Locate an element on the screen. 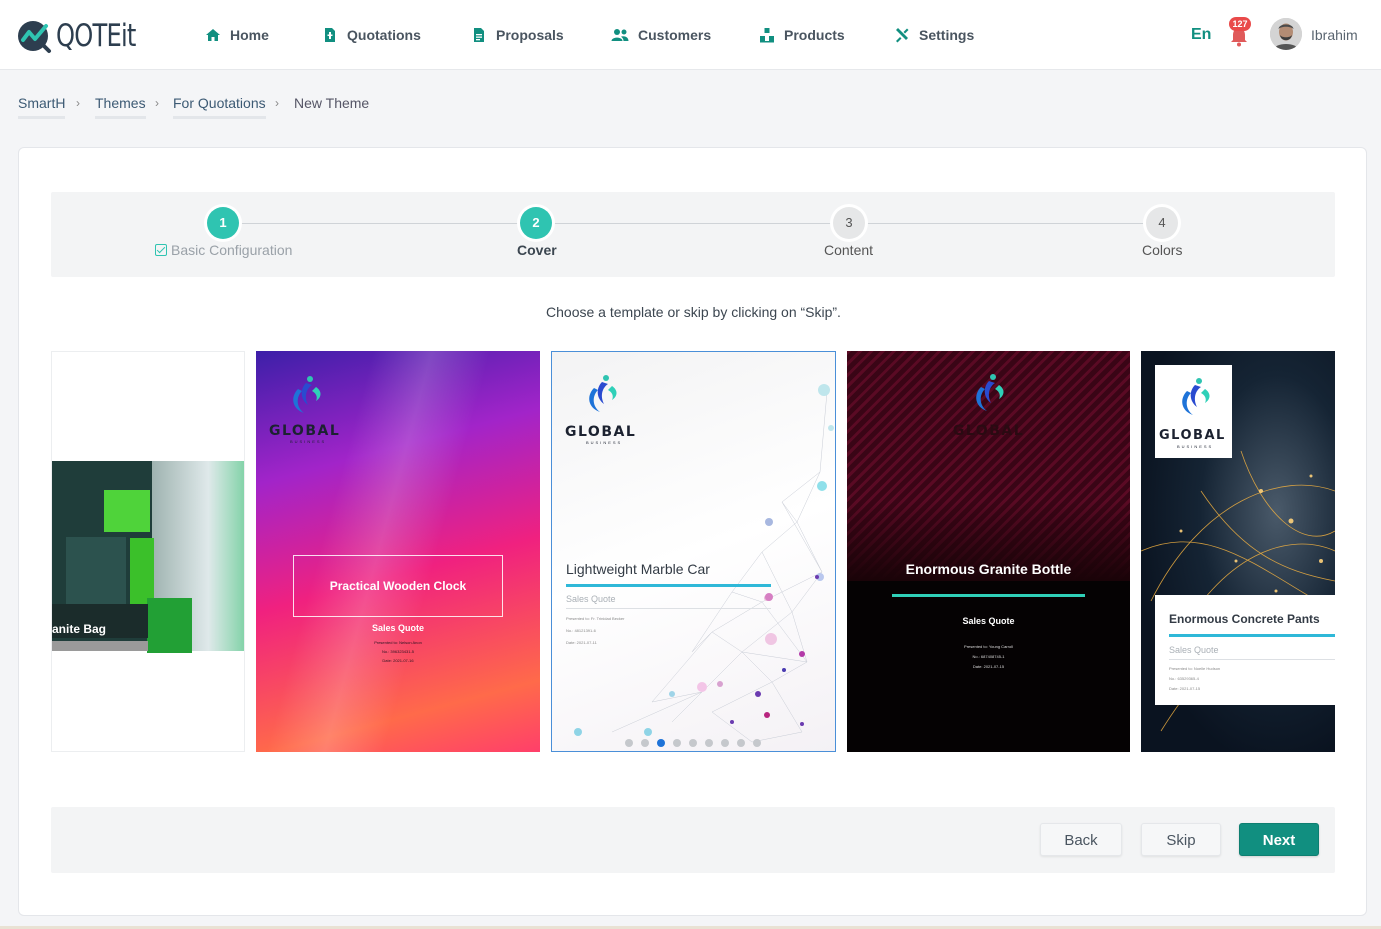 The width and height of the screenshot is (1381, 929). products-icon is located at coordinates (767, 35).